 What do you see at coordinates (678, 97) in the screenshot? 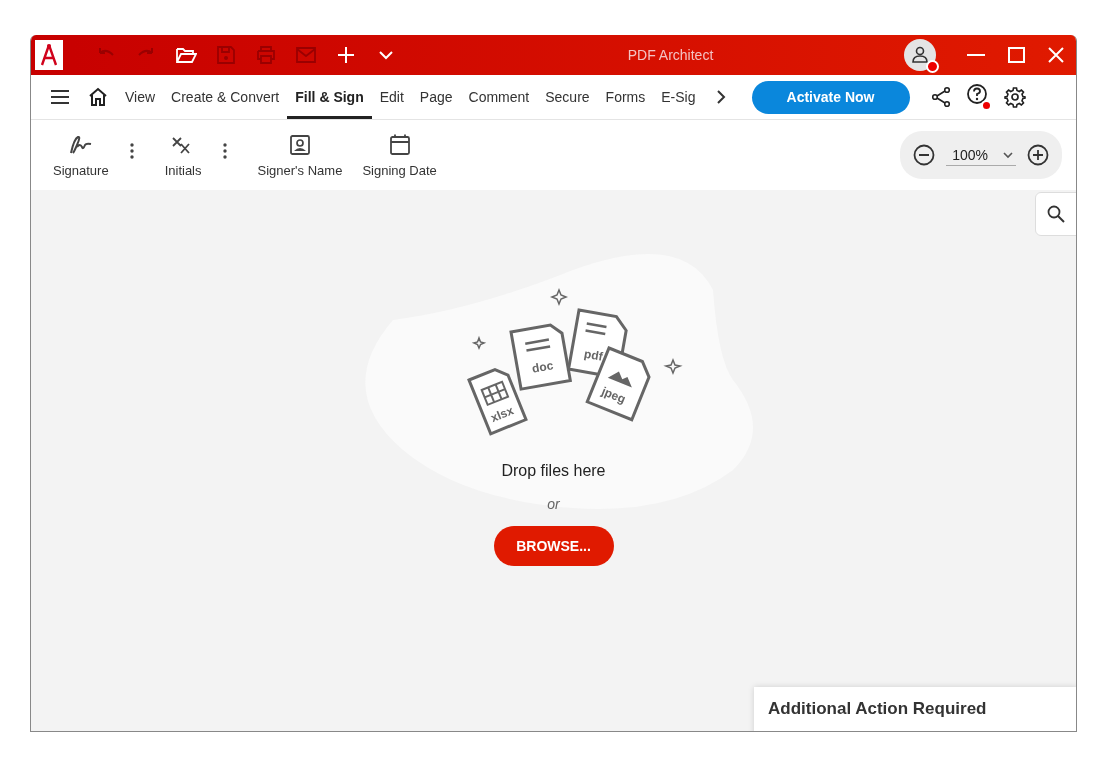
I see `tab: E-Sig` at bounding box center [678, 97].